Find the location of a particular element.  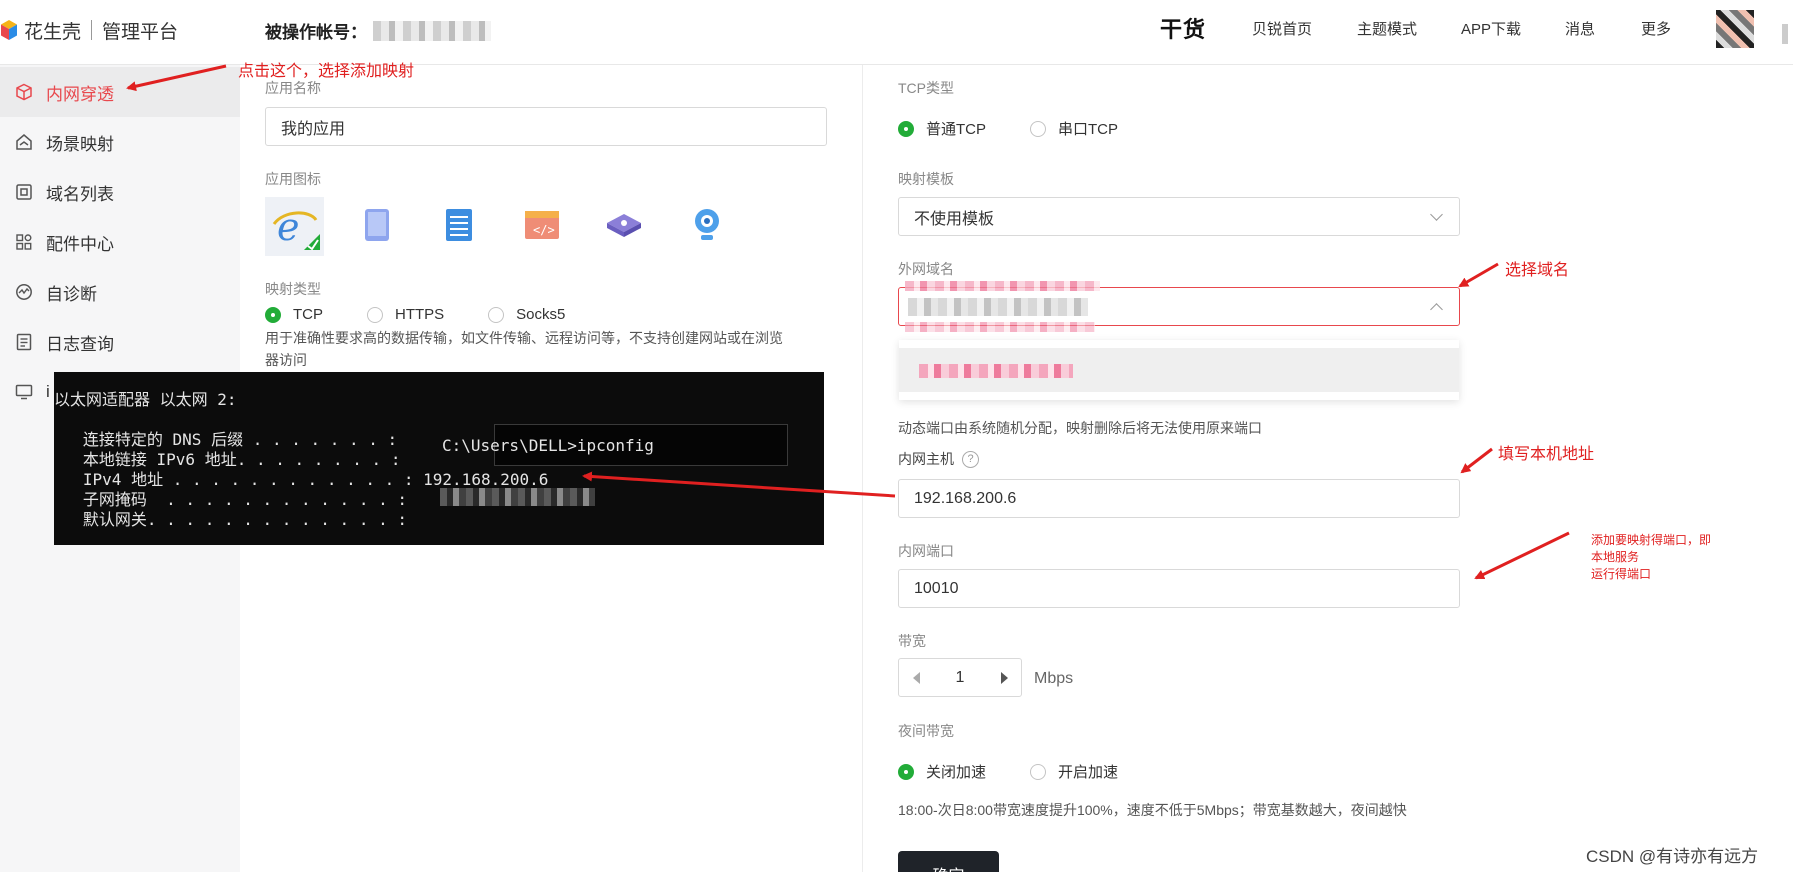

sidebar-item-domains: 域名列表 is located at coordinates (120, 192).